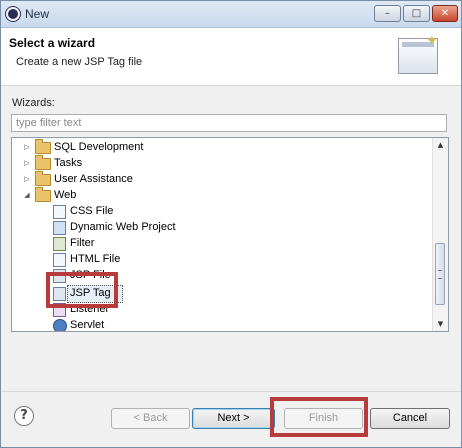  Describe the element at coordinates (68, 163) in the screenshot. I see `tree-item-label: Tasks` at that location.